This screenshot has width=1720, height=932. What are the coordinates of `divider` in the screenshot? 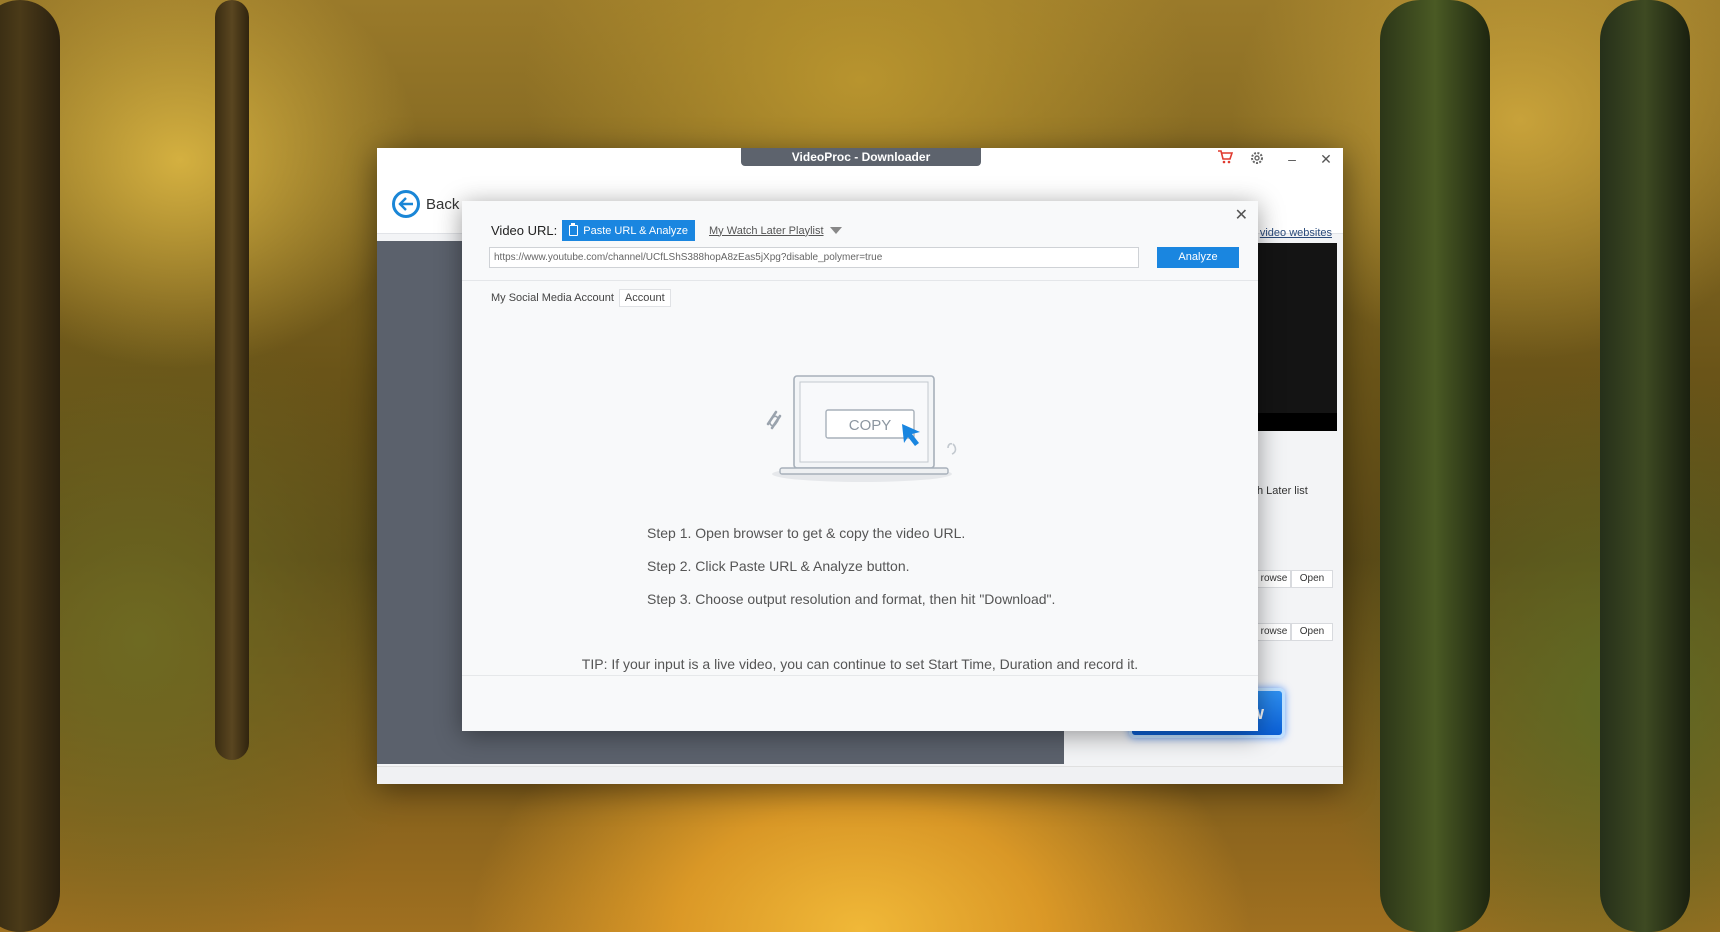 It's located at (860, 280).